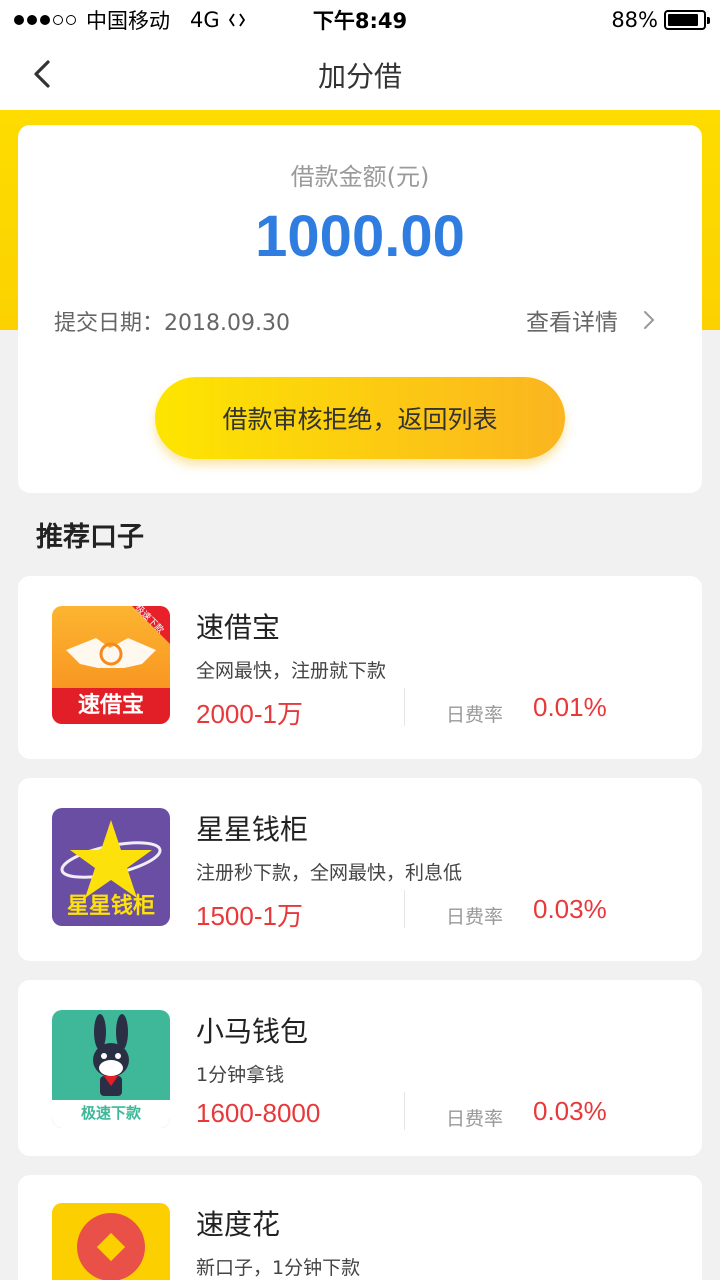 Image resolution: width=720 pixels, height=1280 pixels. What do you see at coordinates (172, 323) in the screenshot?
I see `submit-date: 提交日期：2018.09.30` at bounding box center [172, 323].